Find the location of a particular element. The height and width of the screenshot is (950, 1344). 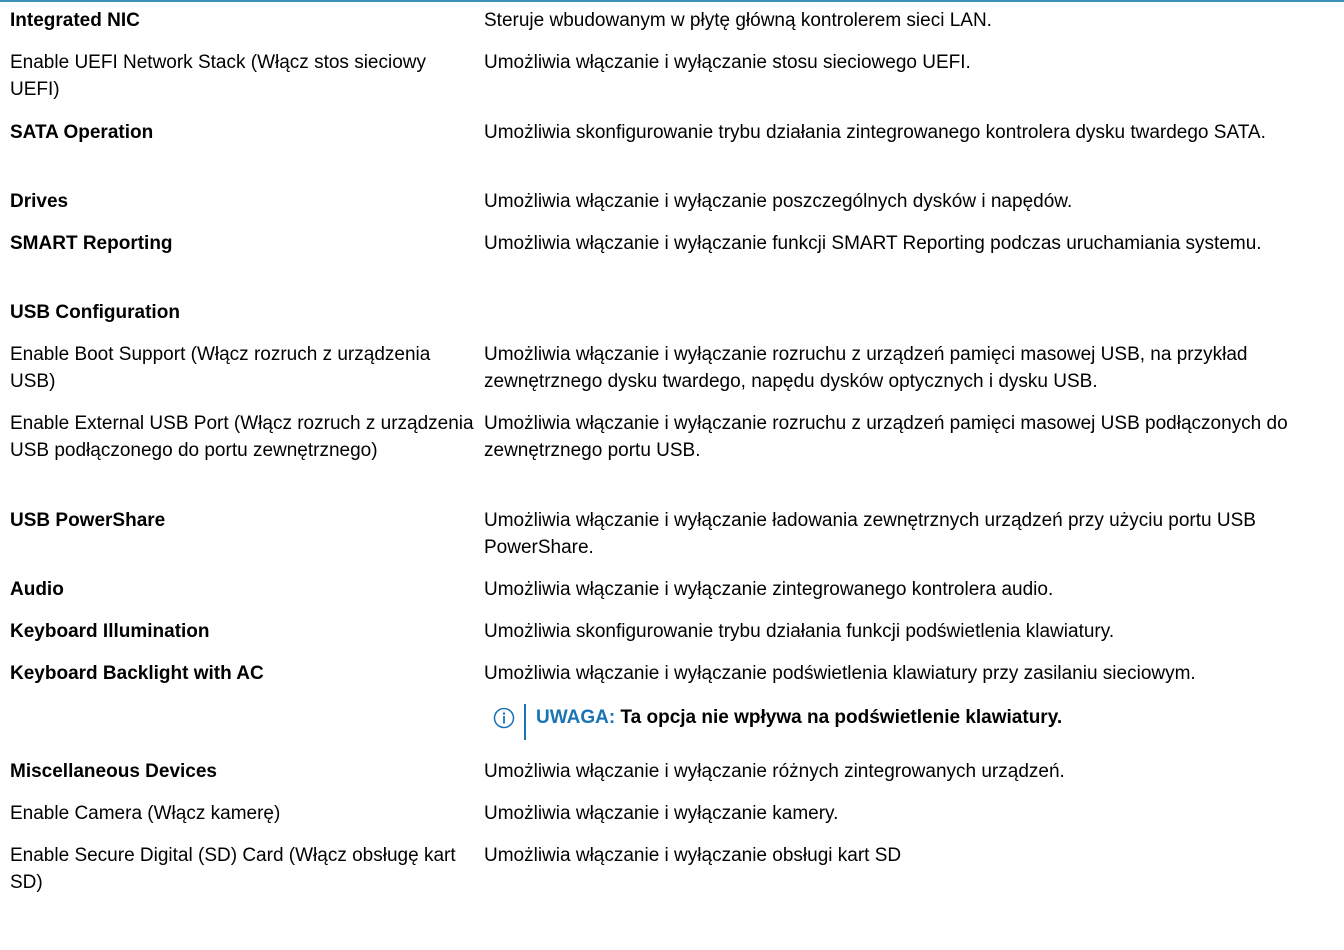

option-name: SATA Operation is located at coordinates (82, 132).